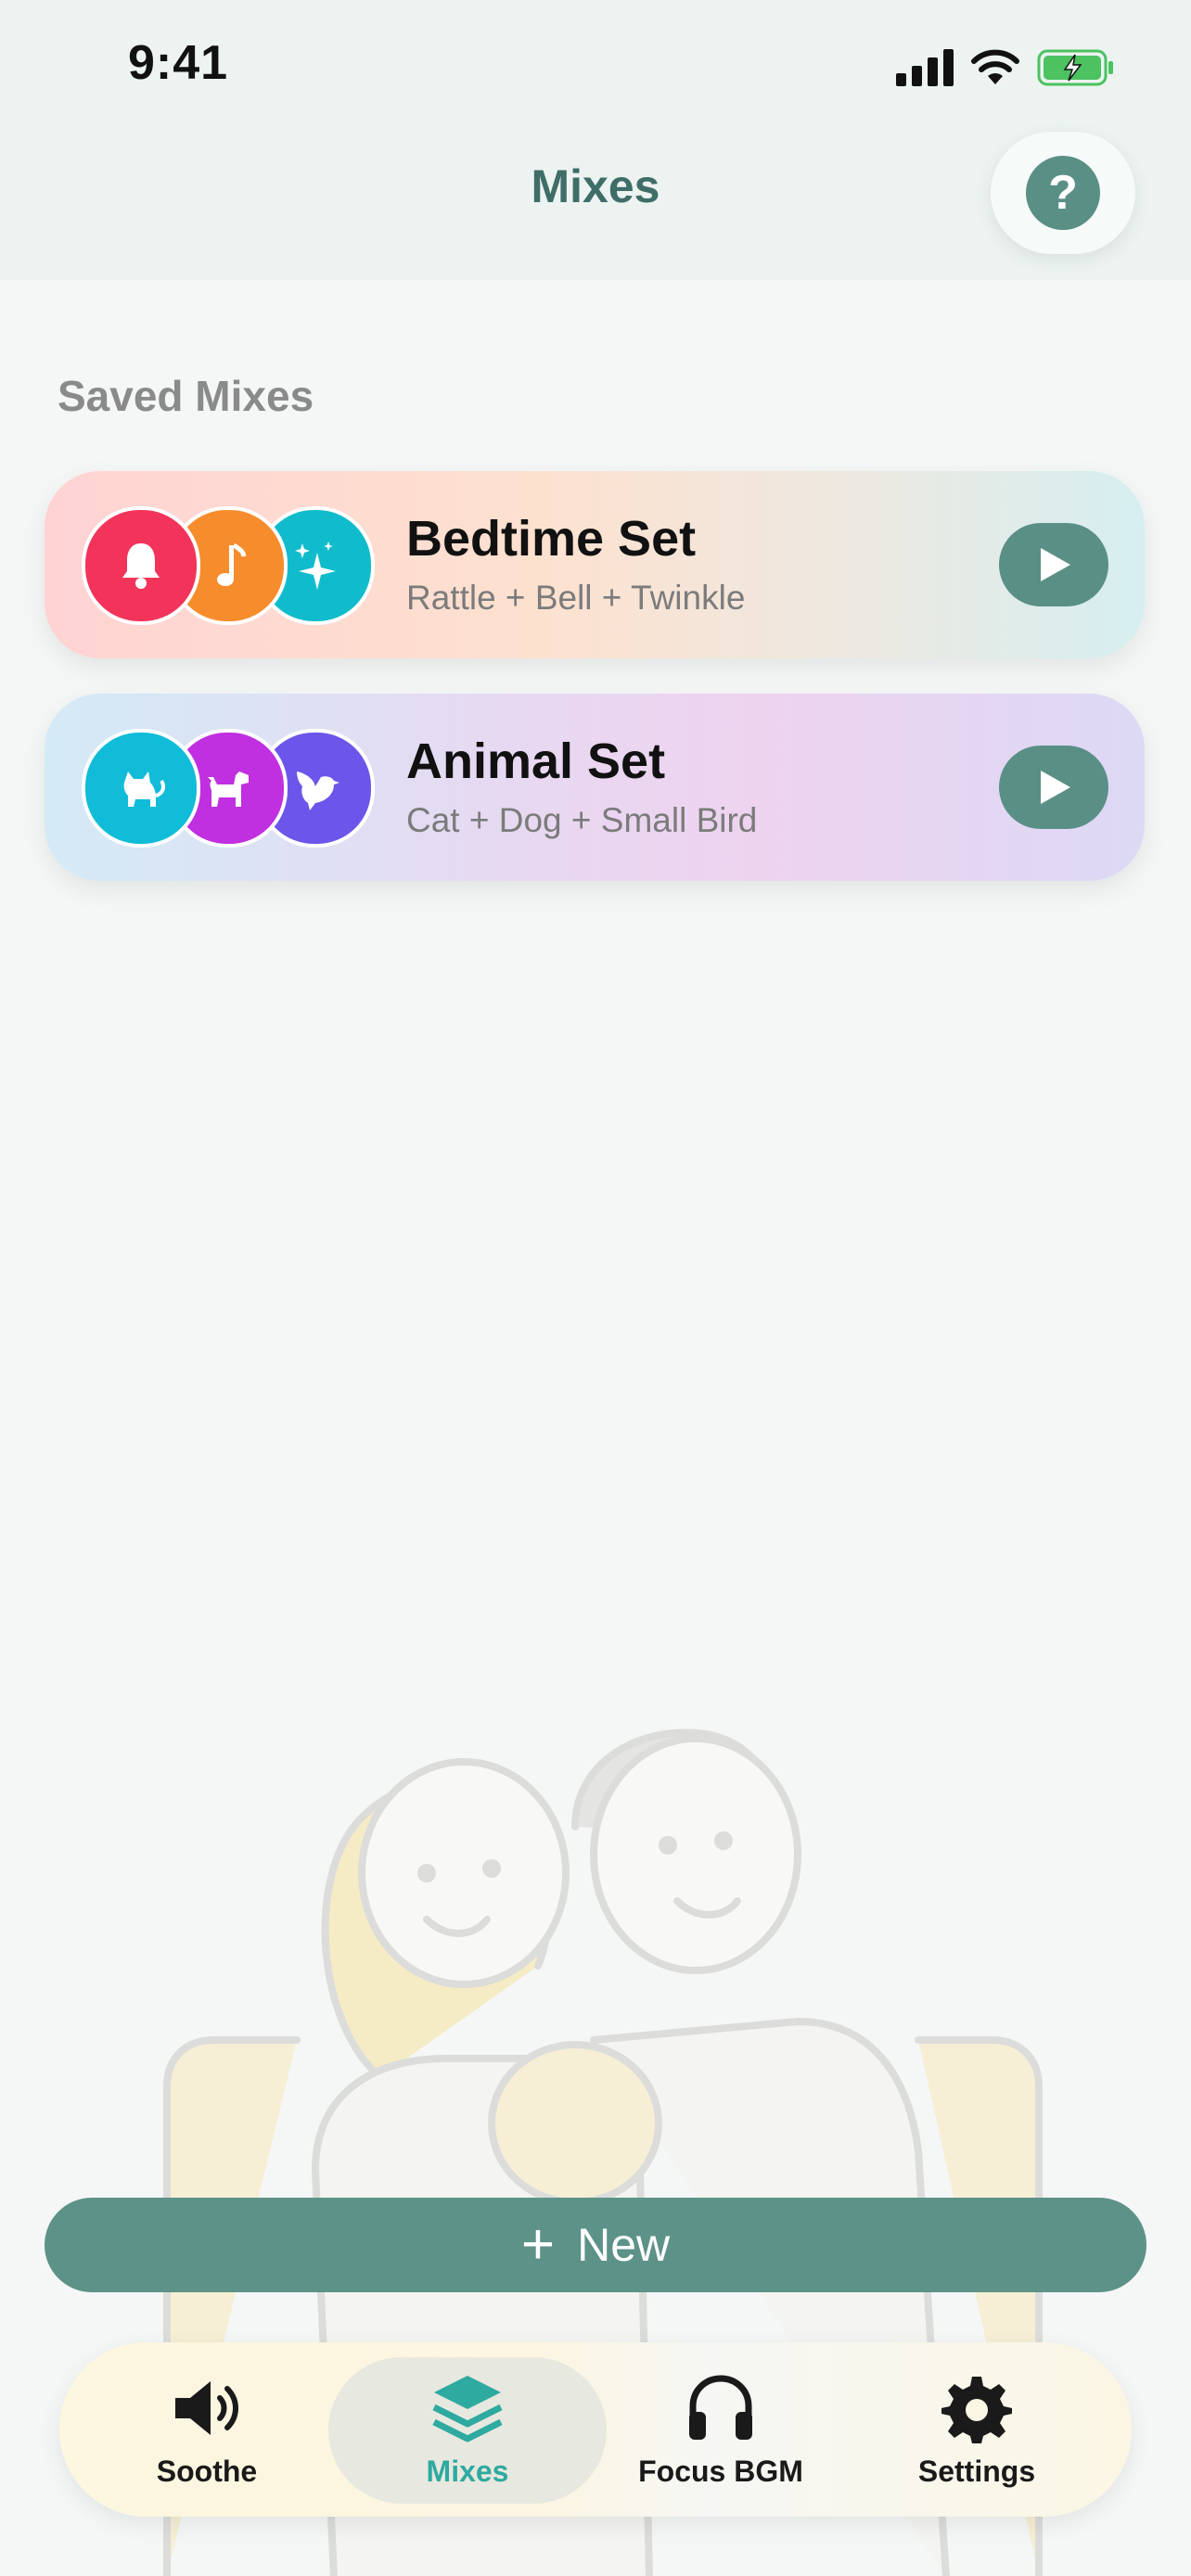  I want to click on help-button: ?, so click(1063, 193).